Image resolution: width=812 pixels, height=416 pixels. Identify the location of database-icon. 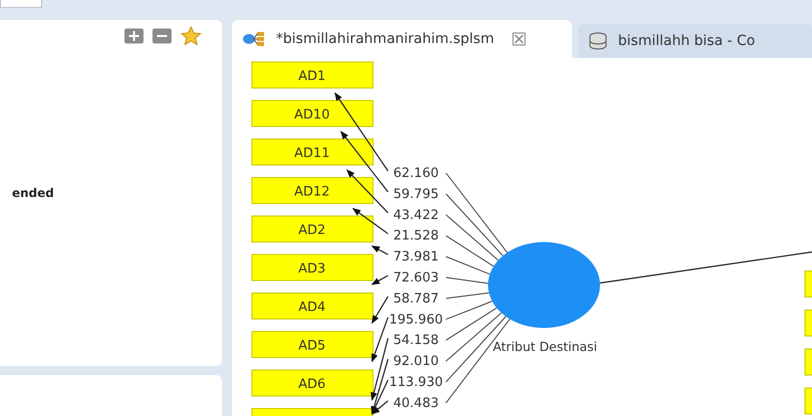
(598, 41).